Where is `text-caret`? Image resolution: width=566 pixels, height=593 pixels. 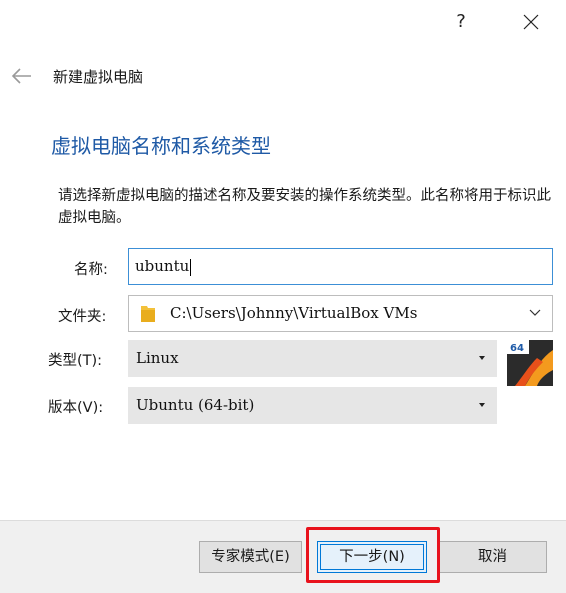
text-caret is located at coordinates (191, 267).